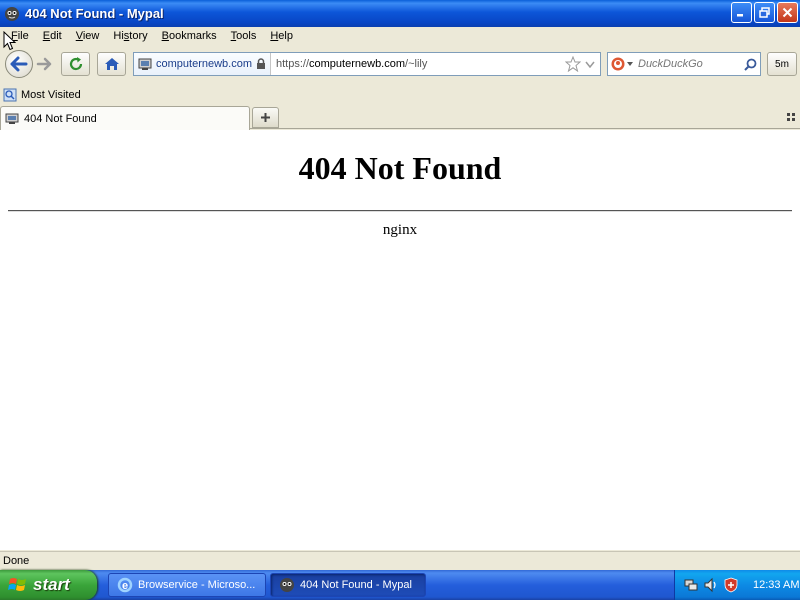  Describe the element at coordinates (630, 64) in the screenshot. I see `engine-dropdown-icon` at that location.